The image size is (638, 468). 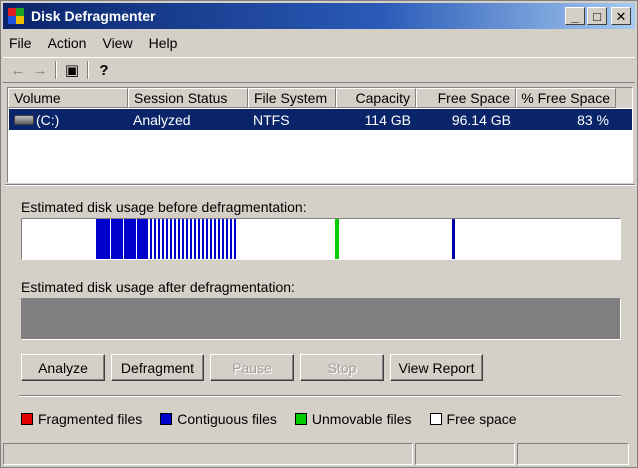 What do you see at coordinates (320, 119) in the screenshot?
I see `table-row: (C:) Analyzed NTFS 114 GB 96.14 GB 83 %` at bounding box center [320, 119].